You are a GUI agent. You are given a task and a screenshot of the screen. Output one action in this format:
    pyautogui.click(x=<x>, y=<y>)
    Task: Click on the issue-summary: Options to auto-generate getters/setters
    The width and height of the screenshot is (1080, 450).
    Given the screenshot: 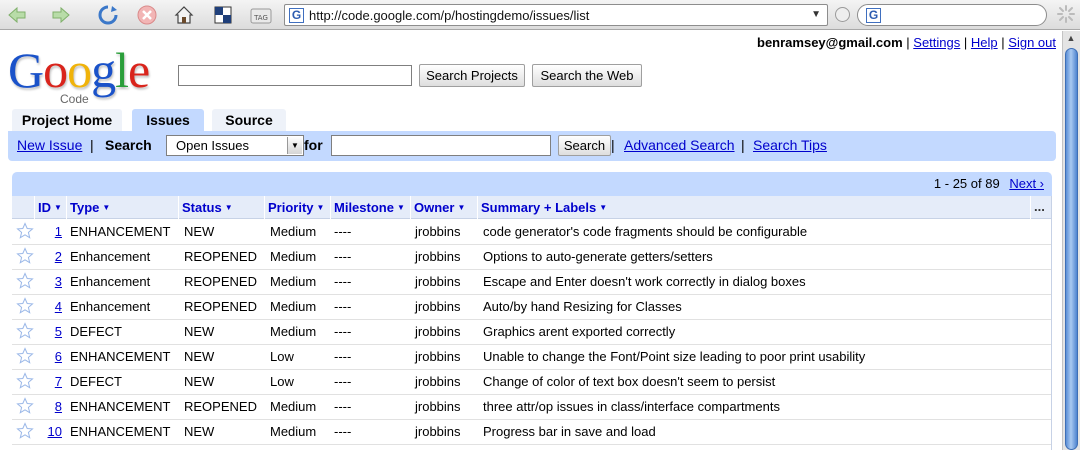 What is the action you would take?
    pyautogui.click(x=598, y=256)
    